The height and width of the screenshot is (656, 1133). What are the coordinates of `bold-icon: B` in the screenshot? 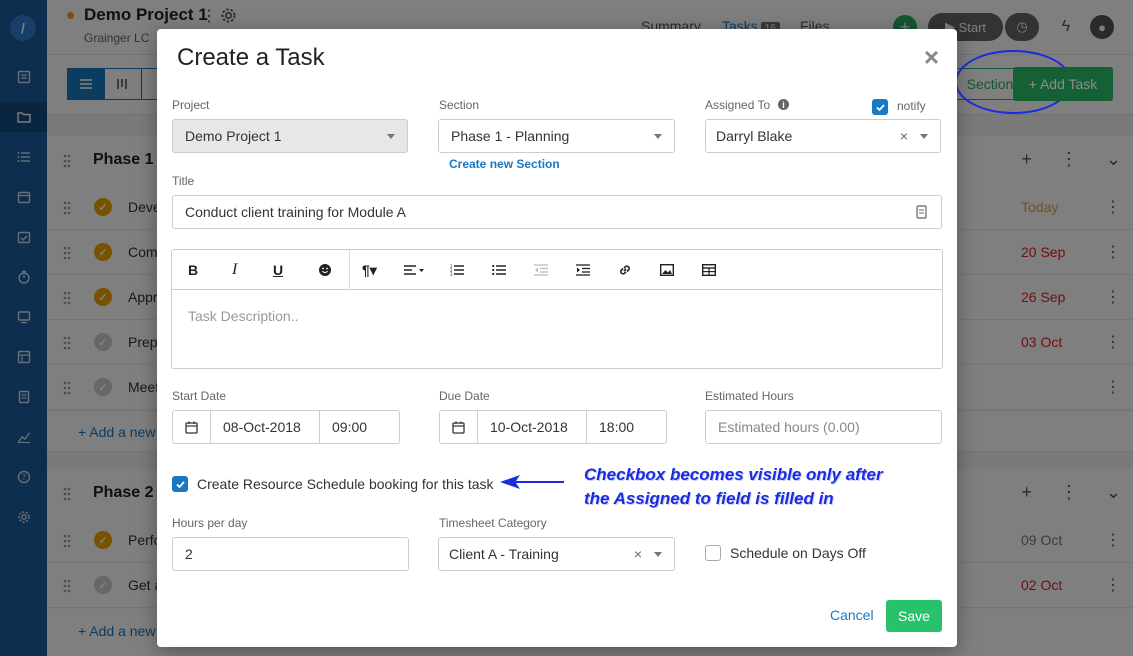 It's located at (193, 270).